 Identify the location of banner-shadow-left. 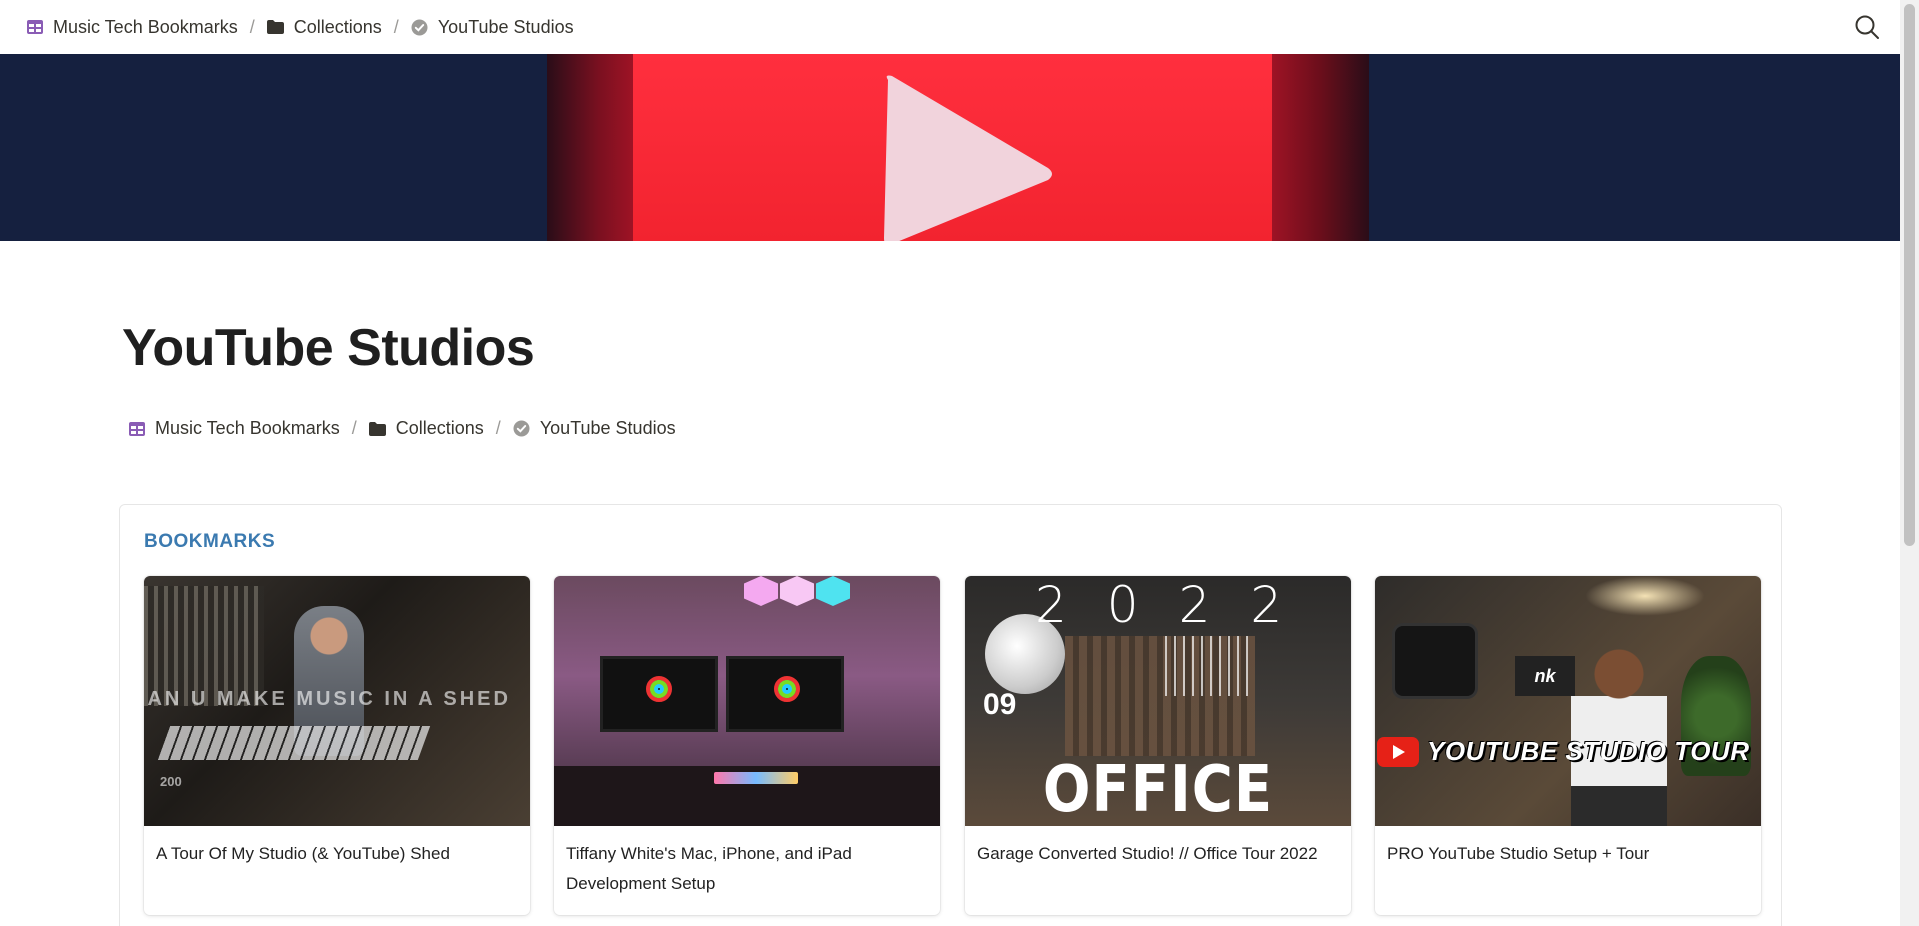
(590, 147).